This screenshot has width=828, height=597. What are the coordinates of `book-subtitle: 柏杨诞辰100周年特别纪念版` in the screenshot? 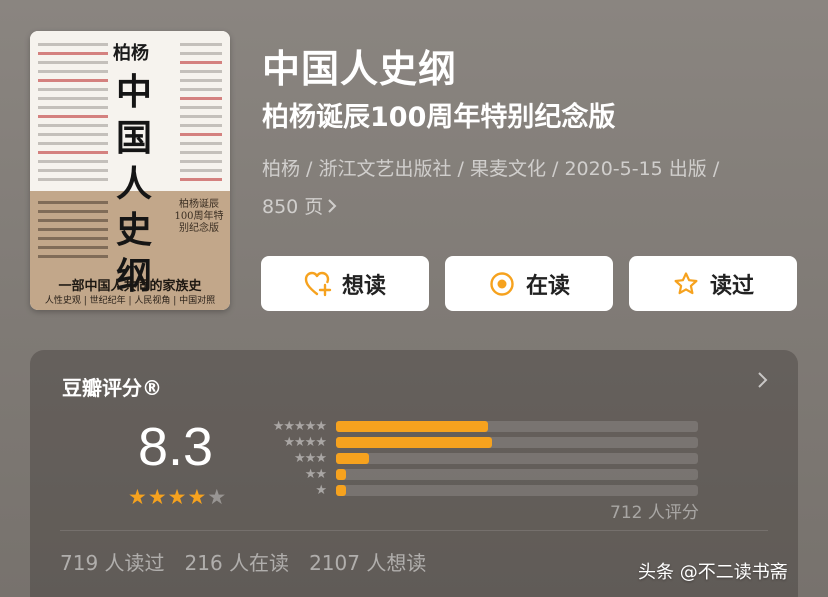 It's located at (439, 117).